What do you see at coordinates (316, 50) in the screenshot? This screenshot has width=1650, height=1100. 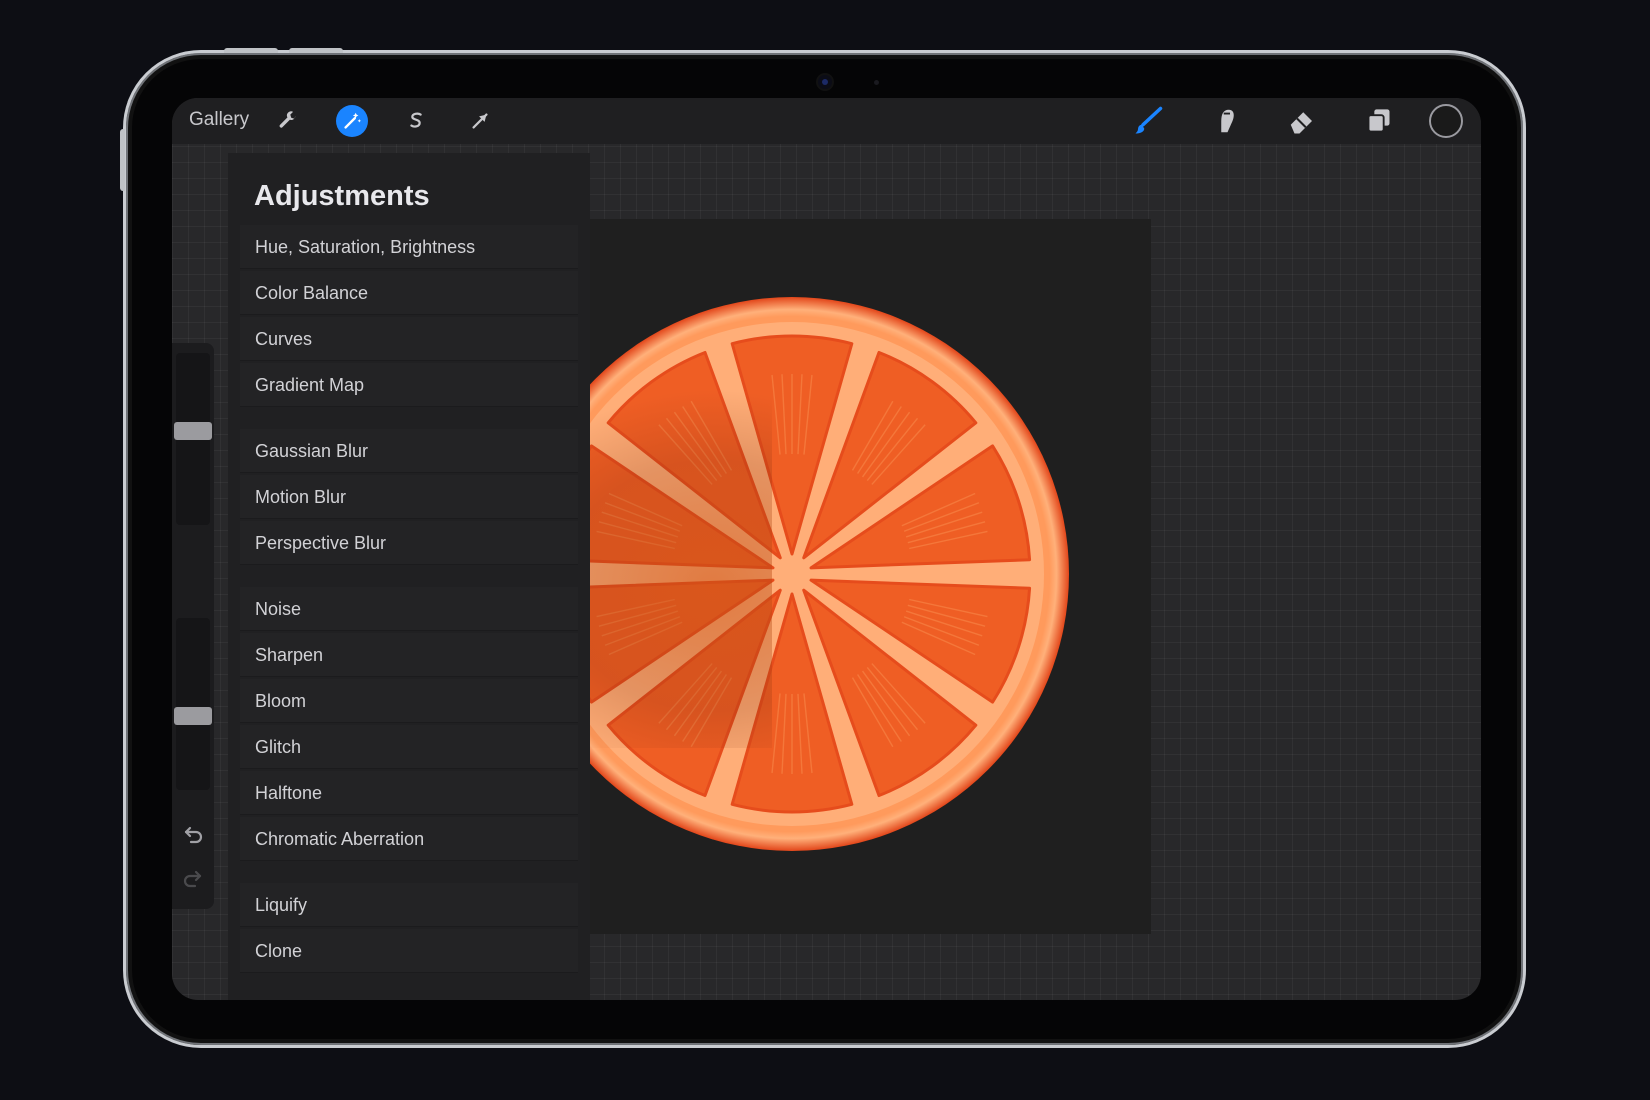 I see `volume-down-button` at bounding box center [316, 50].